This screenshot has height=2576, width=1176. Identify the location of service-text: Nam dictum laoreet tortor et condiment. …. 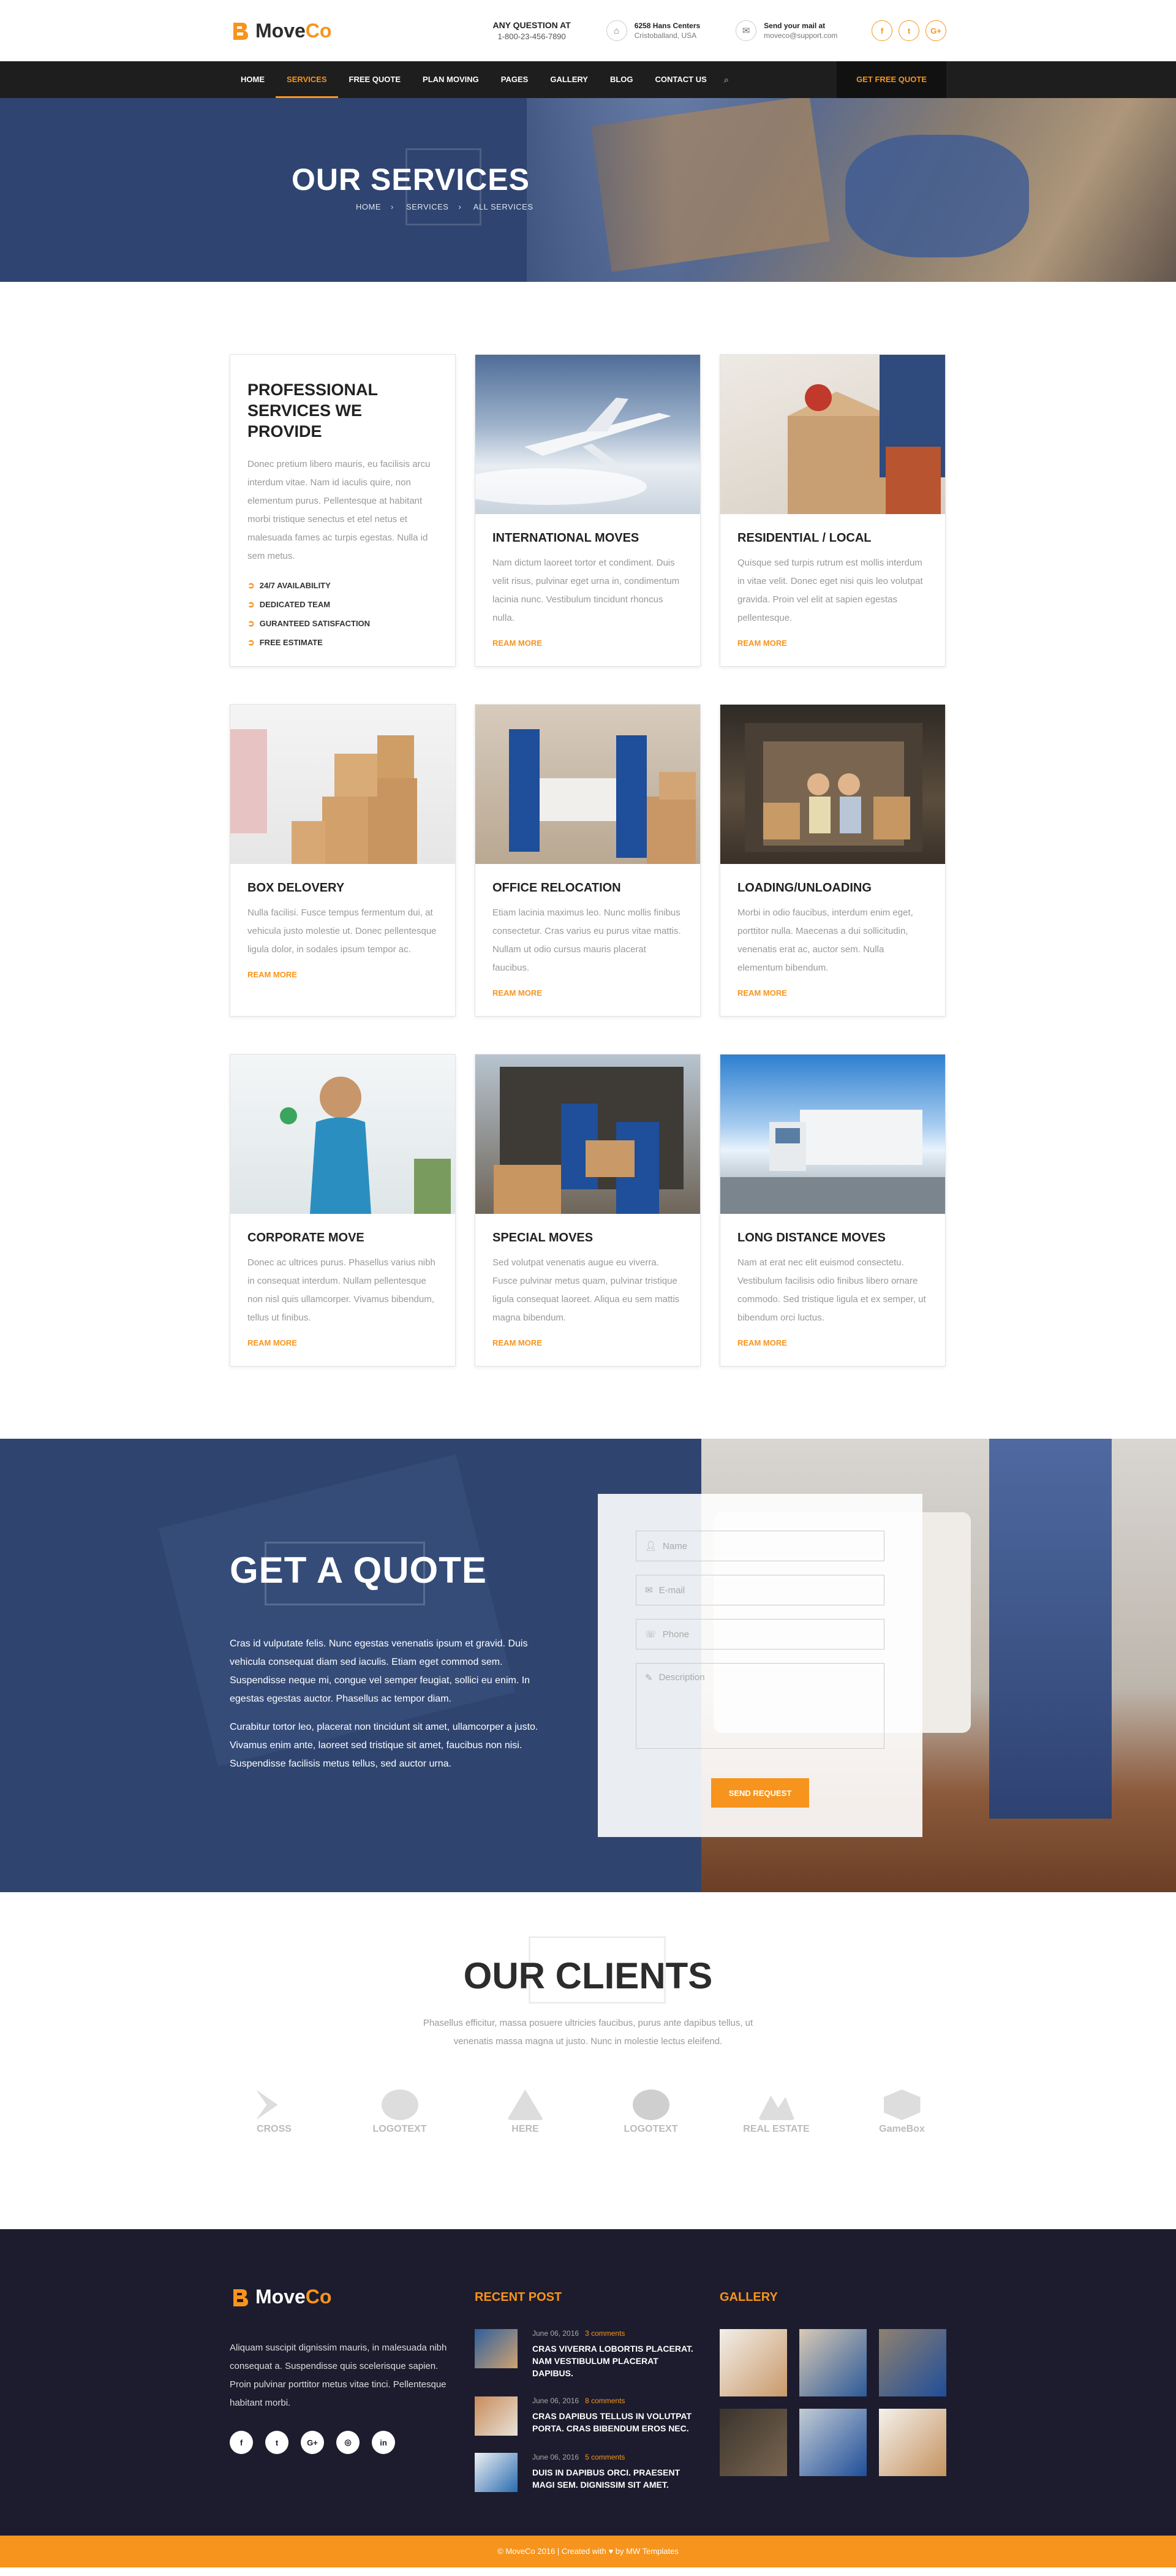
(586, 590).